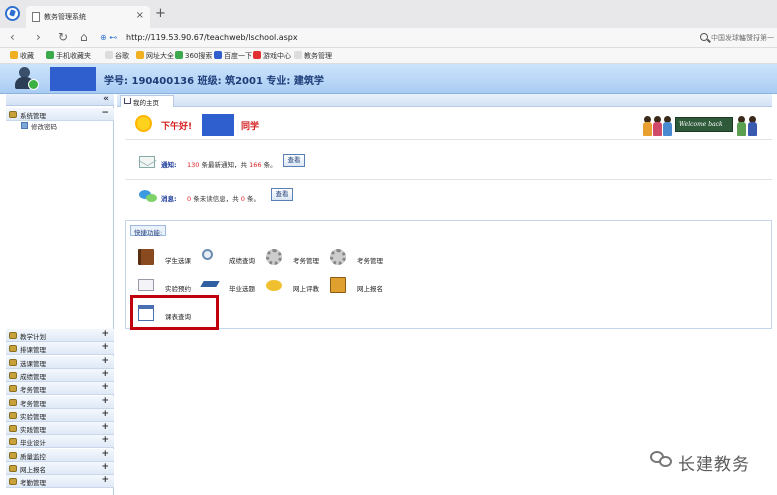 The width and height of the screenshot is (777, 495). What do you see at coordinates (169, 199) in the screenshot?
I see `message-label: 消息:` at bounding box center [169, 199].